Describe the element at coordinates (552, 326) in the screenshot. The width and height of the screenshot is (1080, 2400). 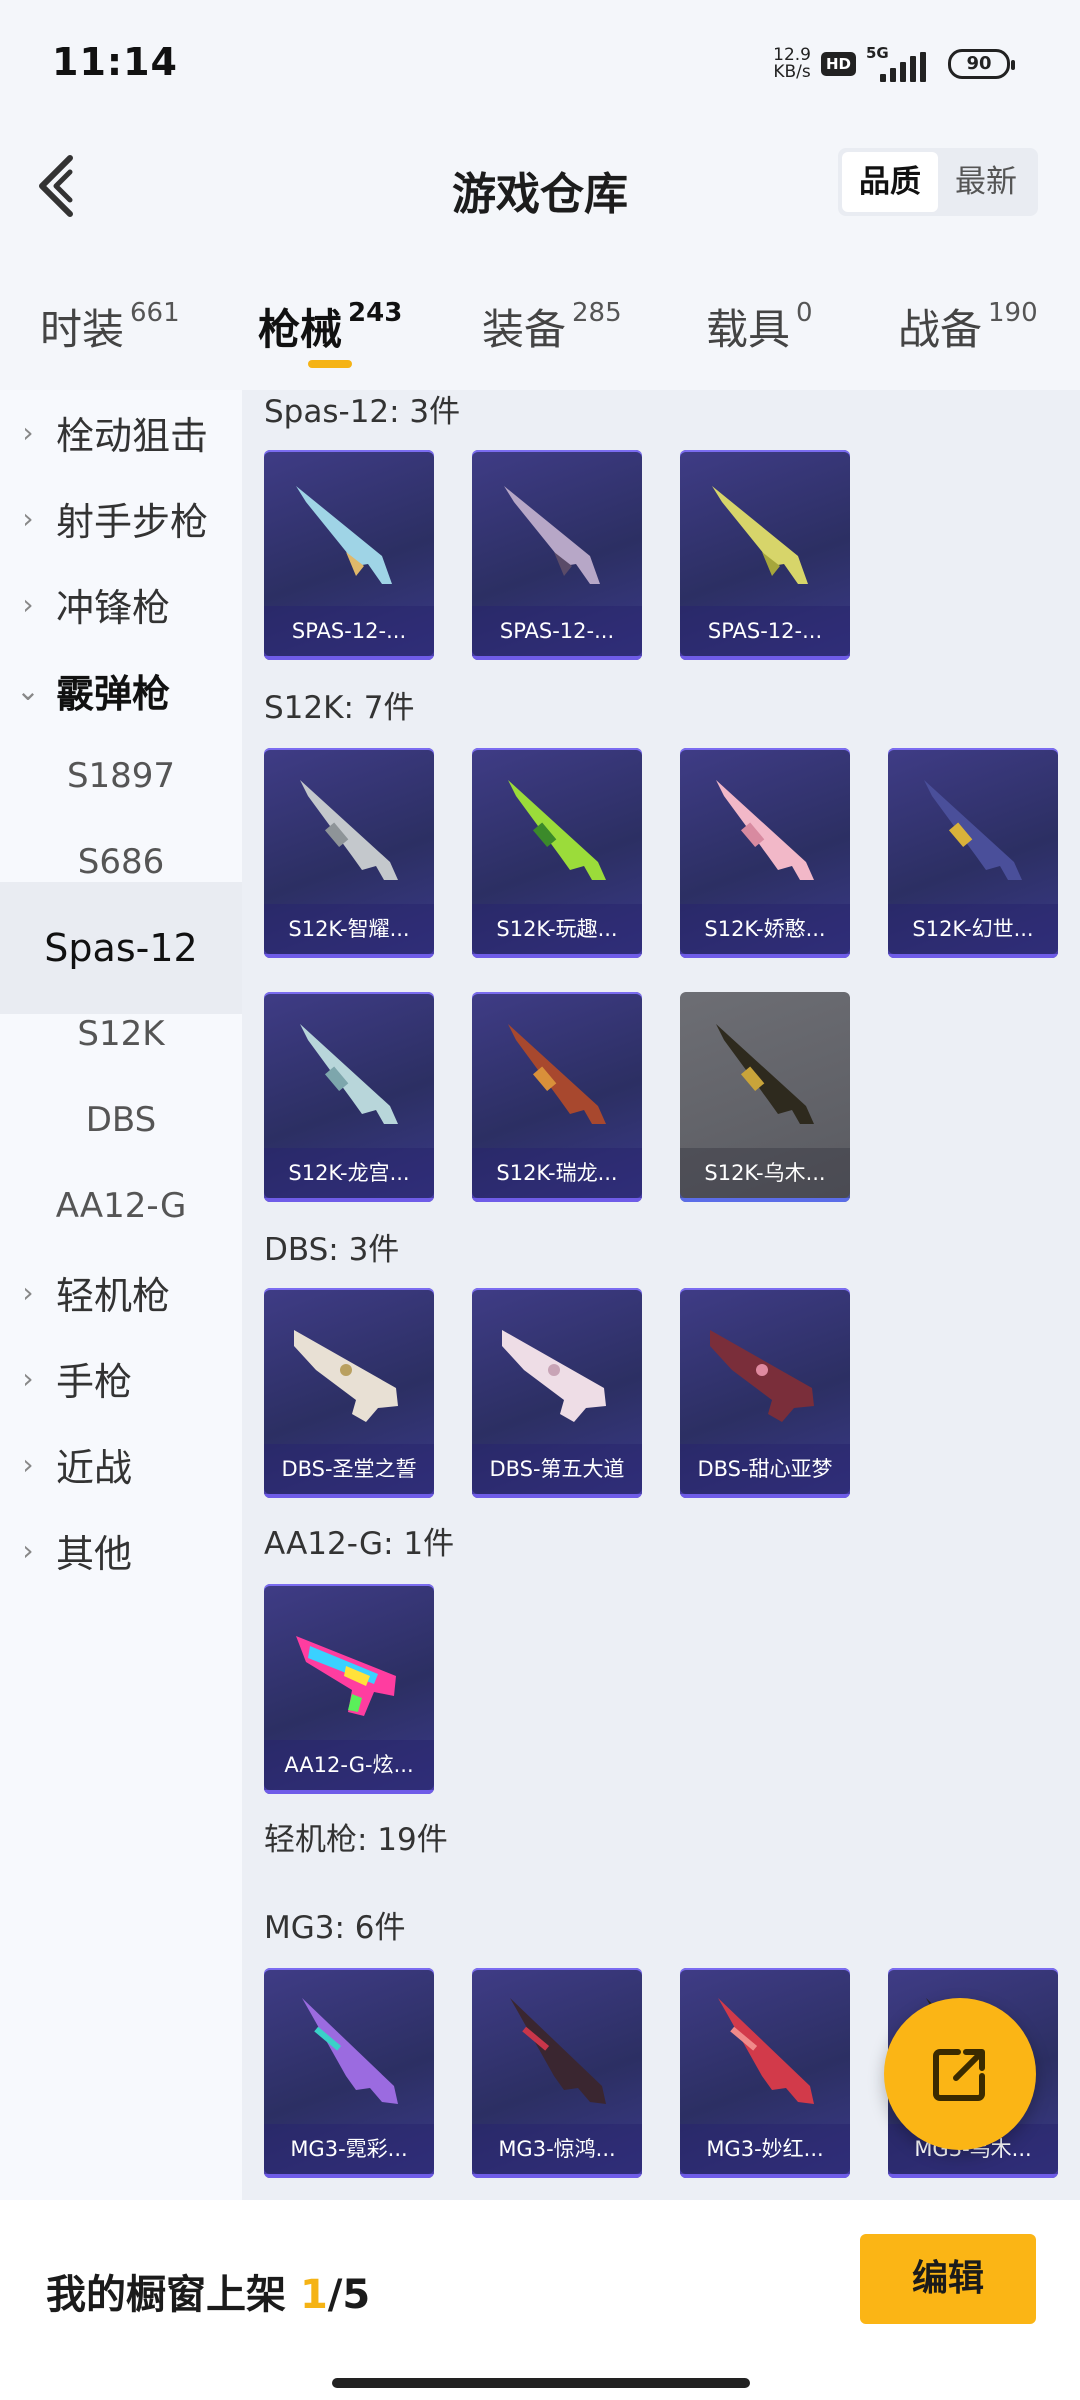
I see `tab-equipment: 装备 285` at that location.